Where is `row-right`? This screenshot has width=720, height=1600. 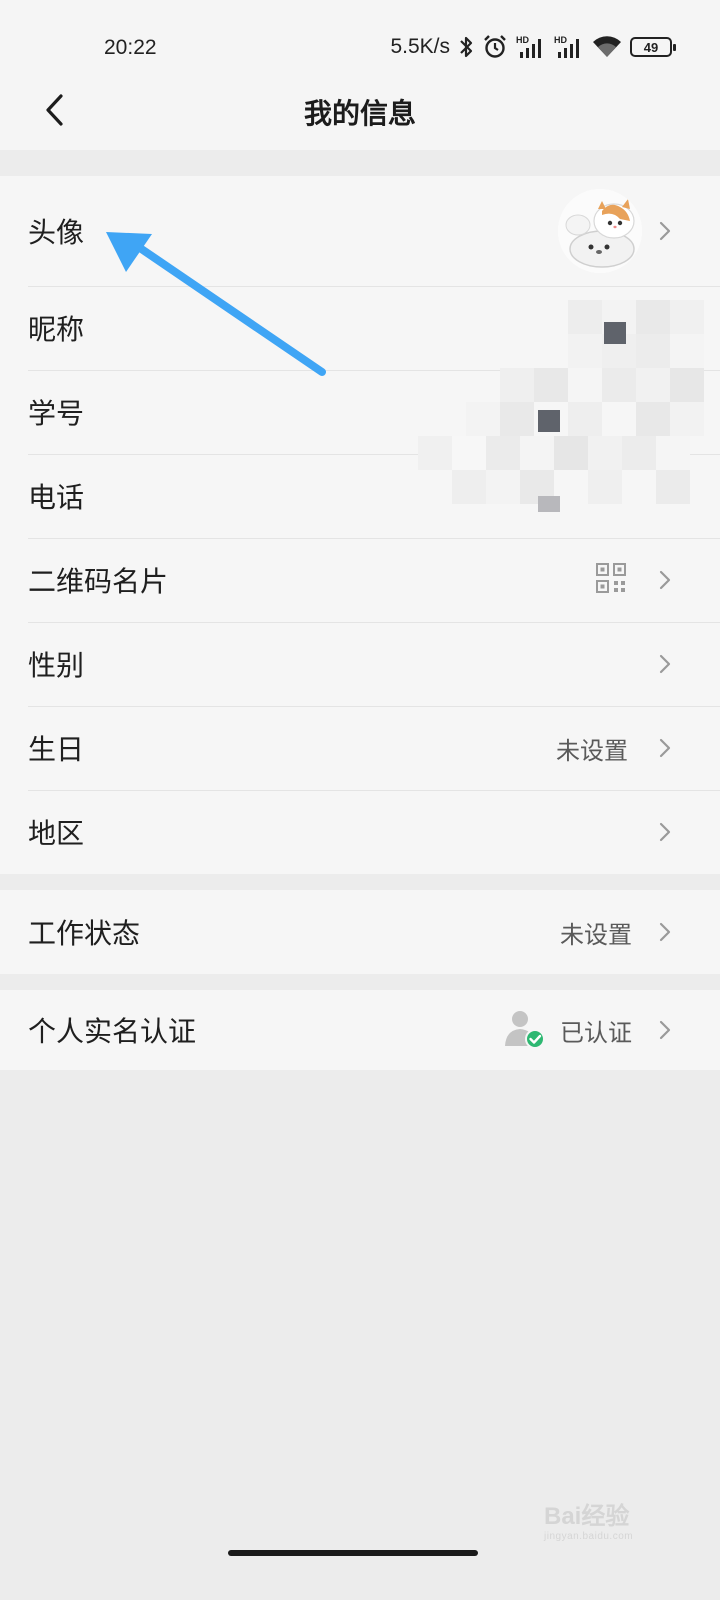 row-right is located at coordinates (611, 580).